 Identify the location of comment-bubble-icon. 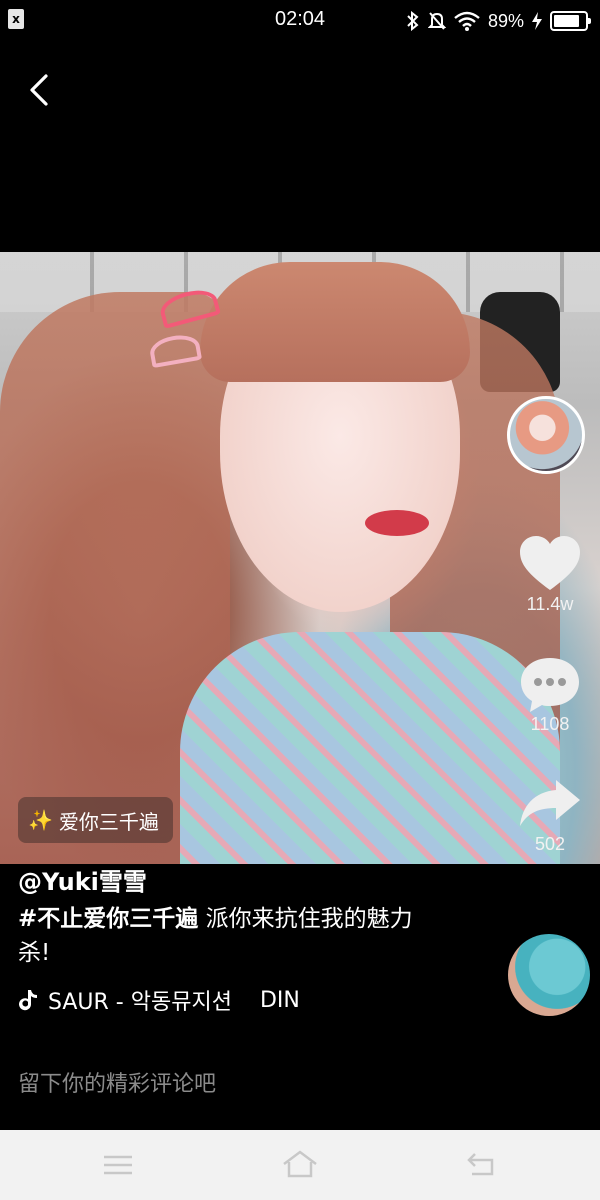
(550, 684).